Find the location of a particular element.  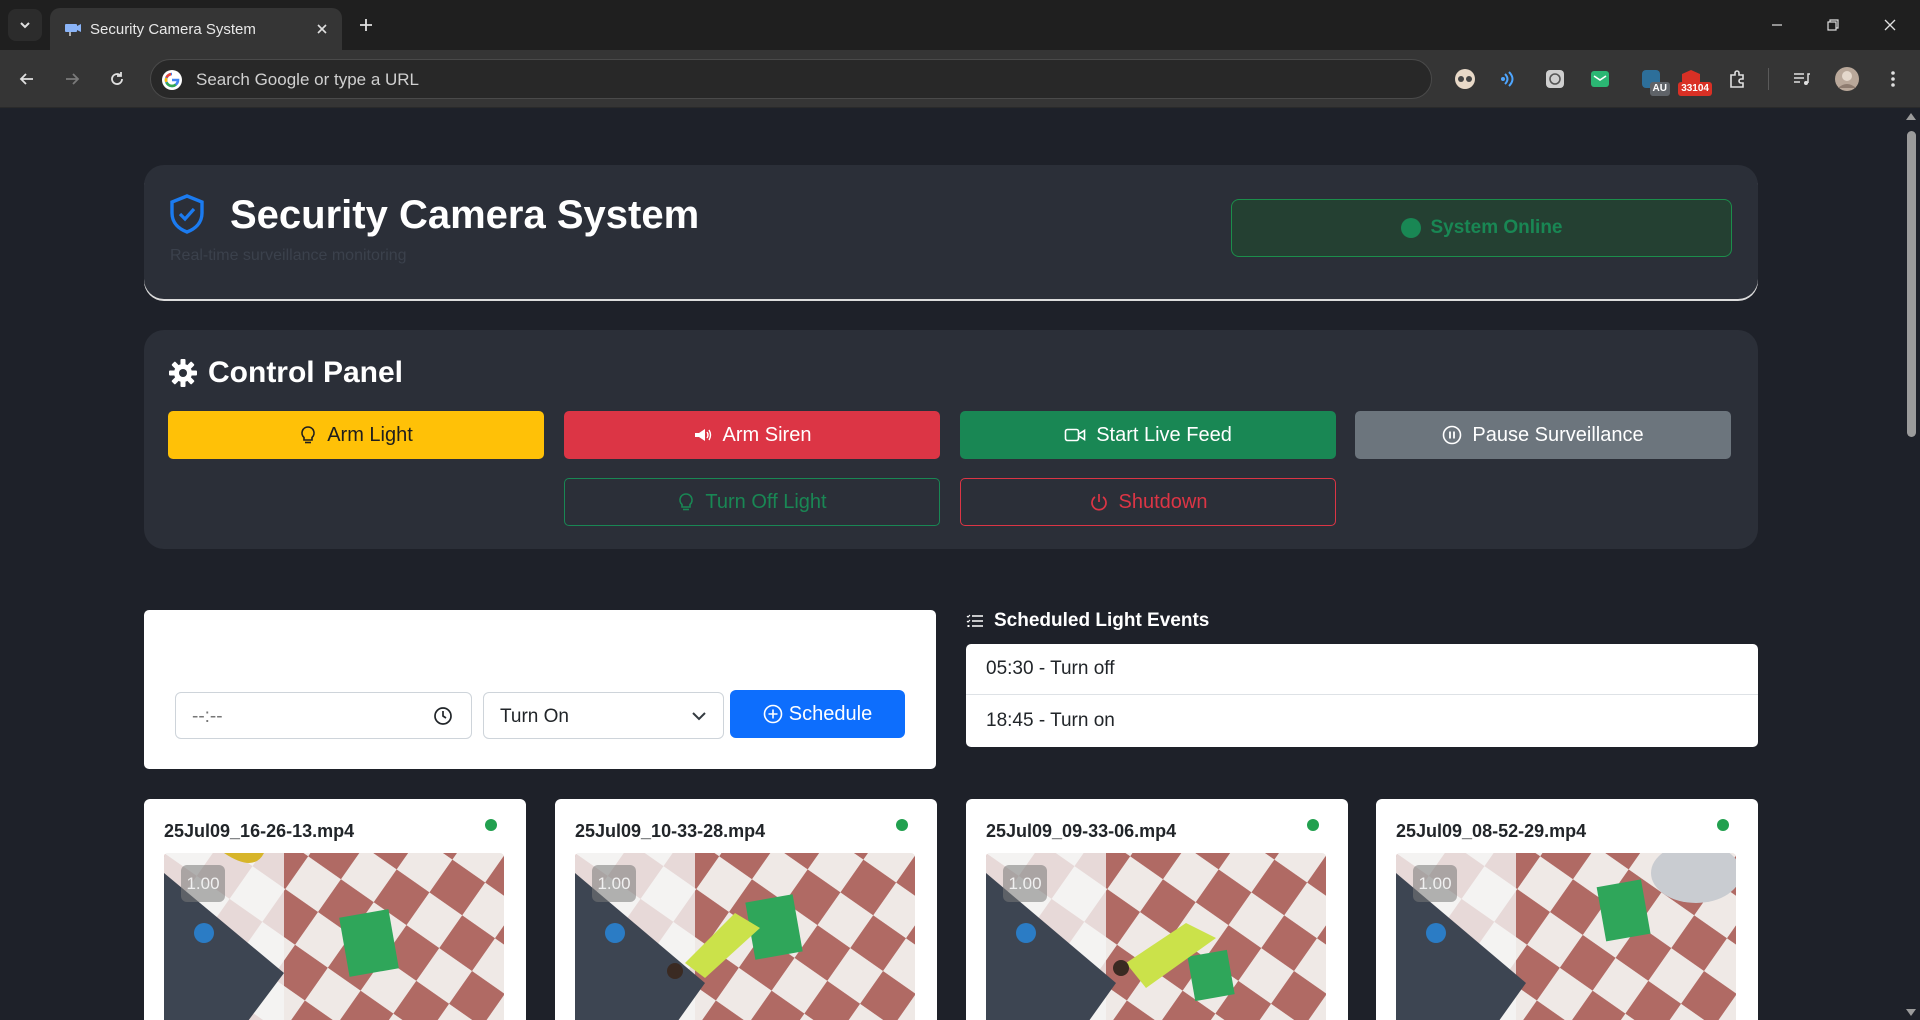

openai-icon is located at coordinates (1555, 79).